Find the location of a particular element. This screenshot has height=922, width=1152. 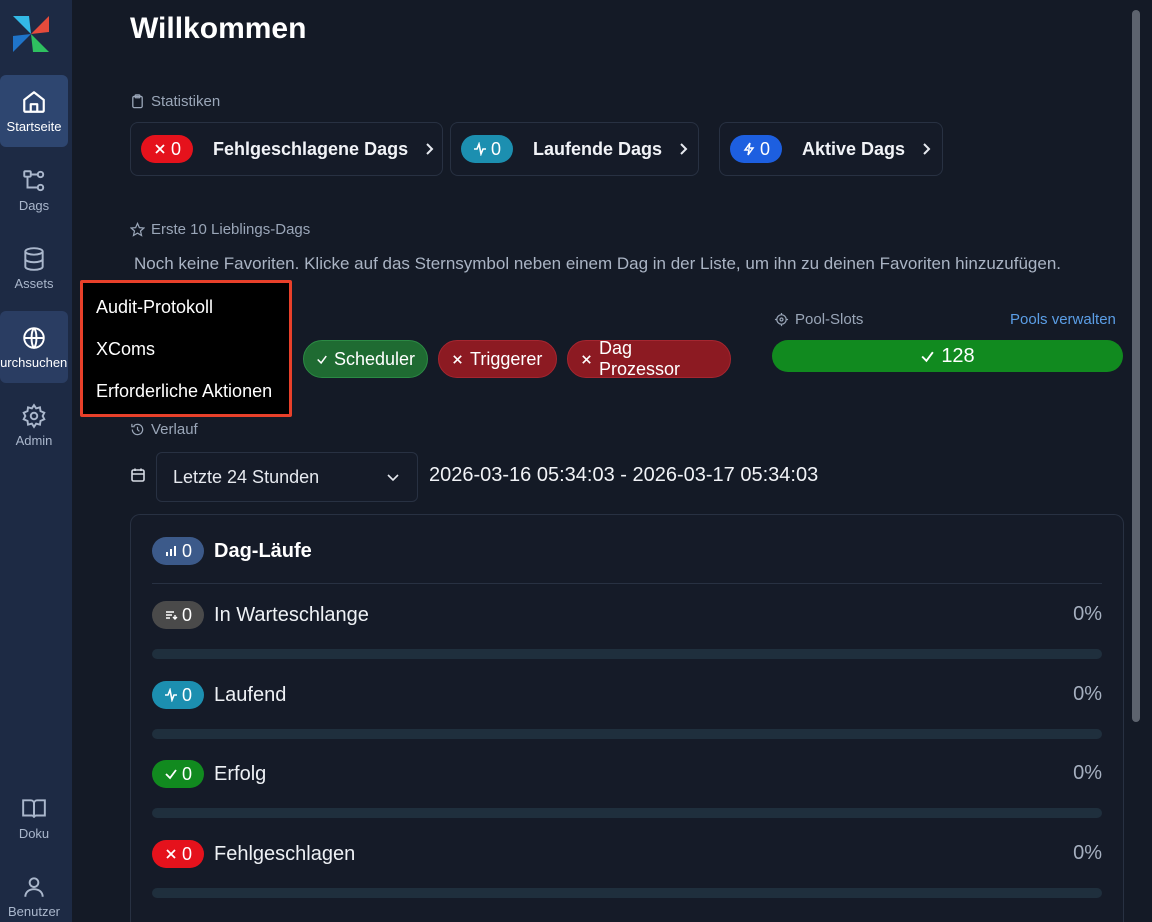

sidebar-item-label: Benutzer is located at coordinates (34, 911).